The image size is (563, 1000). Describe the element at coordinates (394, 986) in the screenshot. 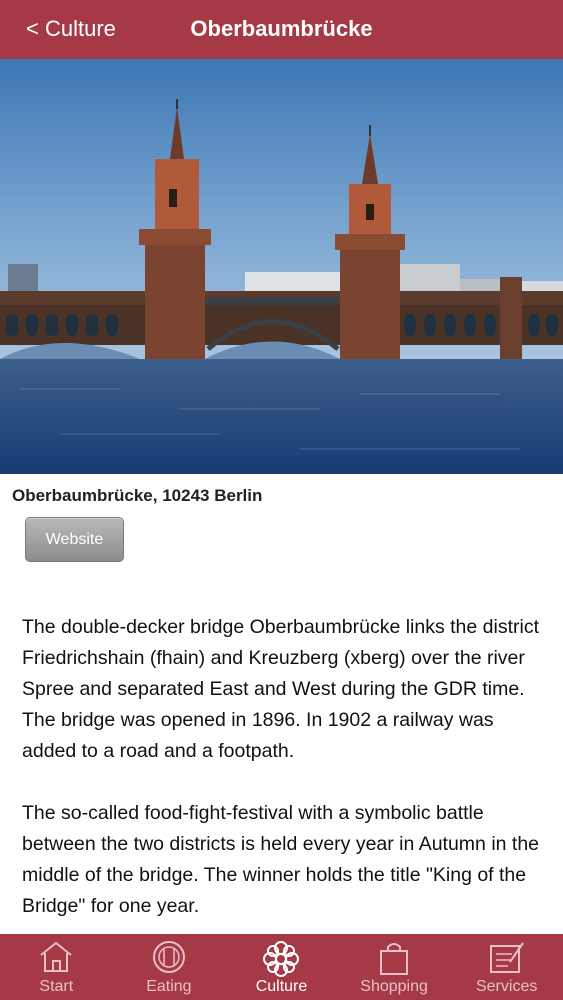

I see `tab-label: Shopping` at that location.